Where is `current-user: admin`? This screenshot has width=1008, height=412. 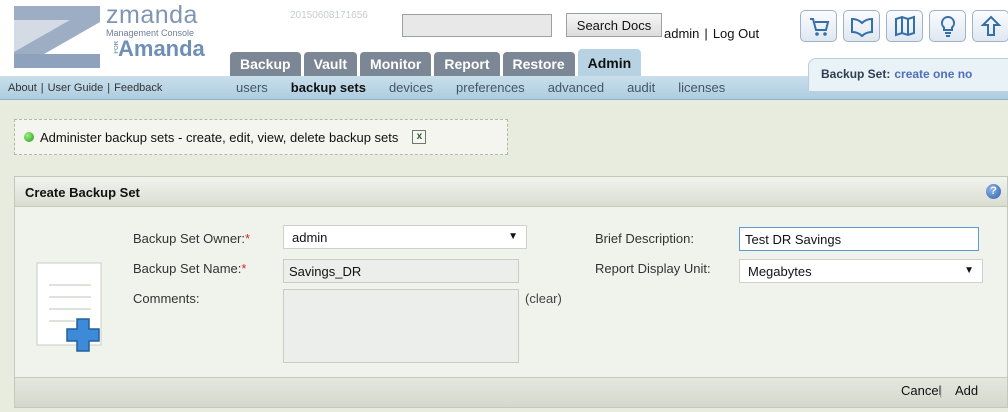
current-user: admin is located at coordinates (682, 33).